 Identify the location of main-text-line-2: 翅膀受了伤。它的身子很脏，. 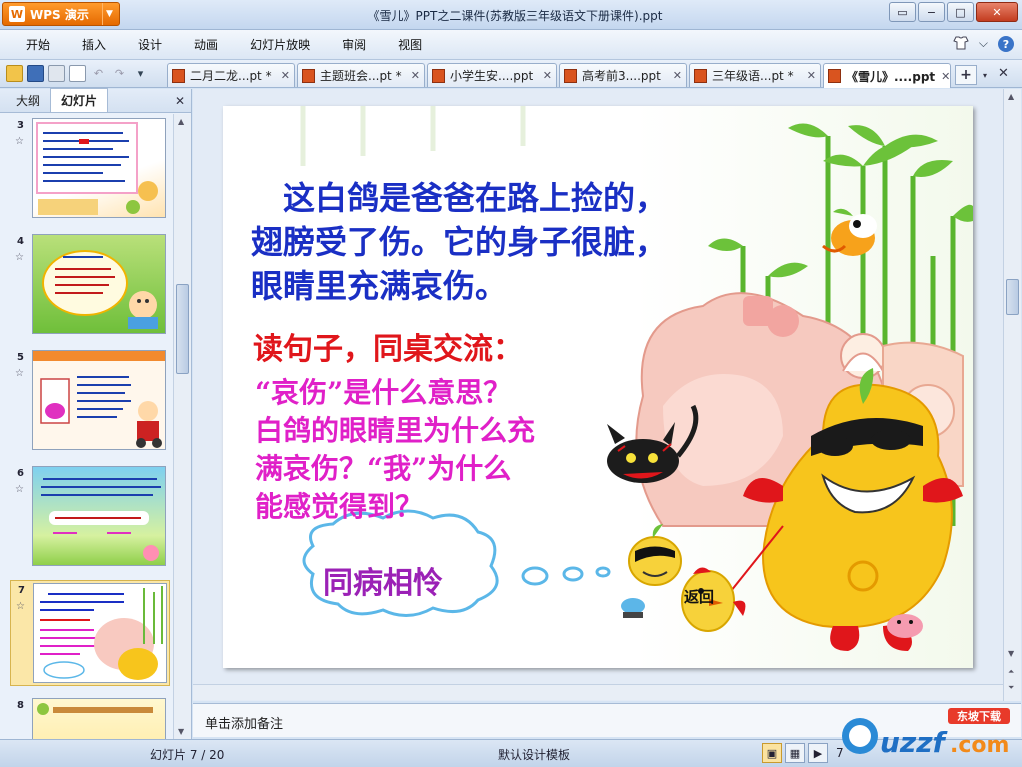
(459, 242).